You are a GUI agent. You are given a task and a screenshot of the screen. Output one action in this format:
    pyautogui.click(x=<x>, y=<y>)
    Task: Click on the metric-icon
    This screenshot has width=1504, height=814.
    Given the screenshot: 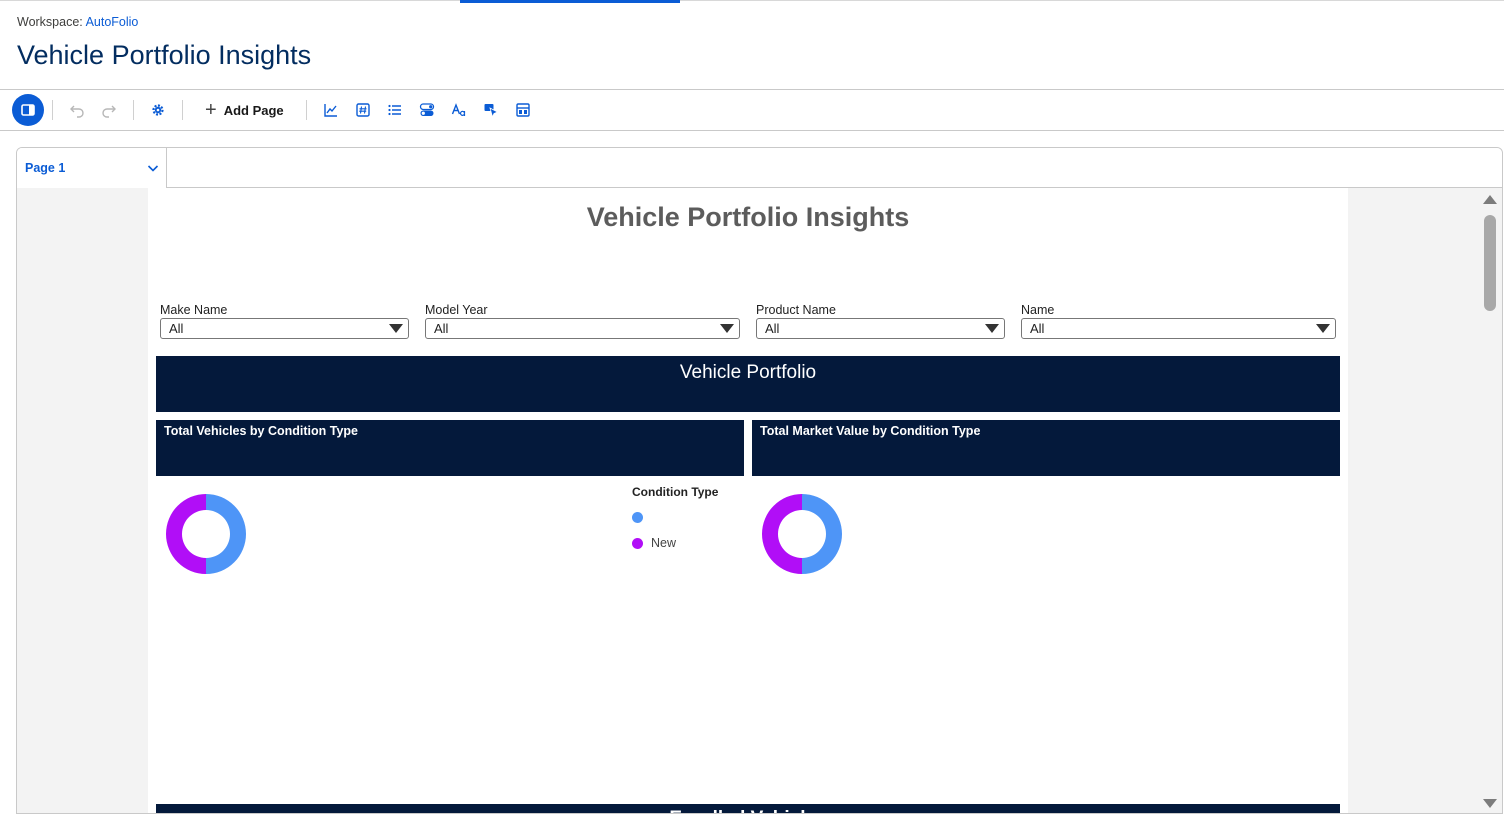 What is the action you would take?
    pyautogui.click(x=362, y=110)
    